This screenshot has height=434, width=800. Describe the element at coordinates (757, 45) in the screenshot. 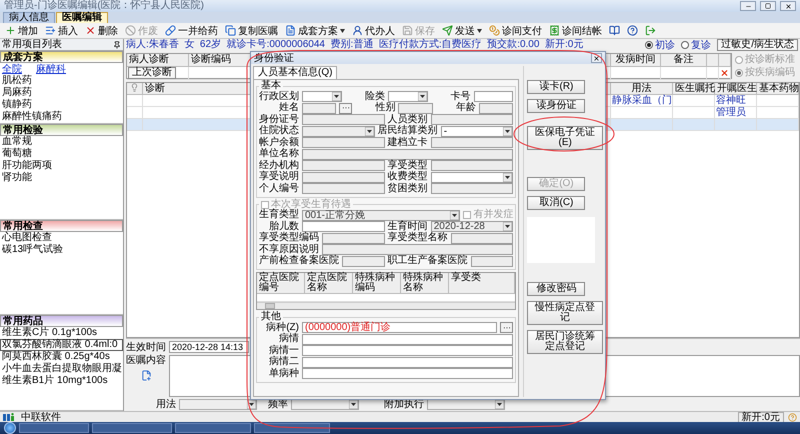

I see `history-button: 过敏史/病生状态` at that location.